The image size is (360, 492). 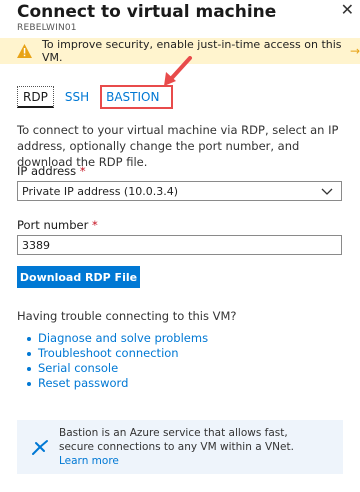 What do you see at coordinates (89, 461) in the screenshot?
I see `learn-more-link: Learn more` at bounding box center [89, 461].